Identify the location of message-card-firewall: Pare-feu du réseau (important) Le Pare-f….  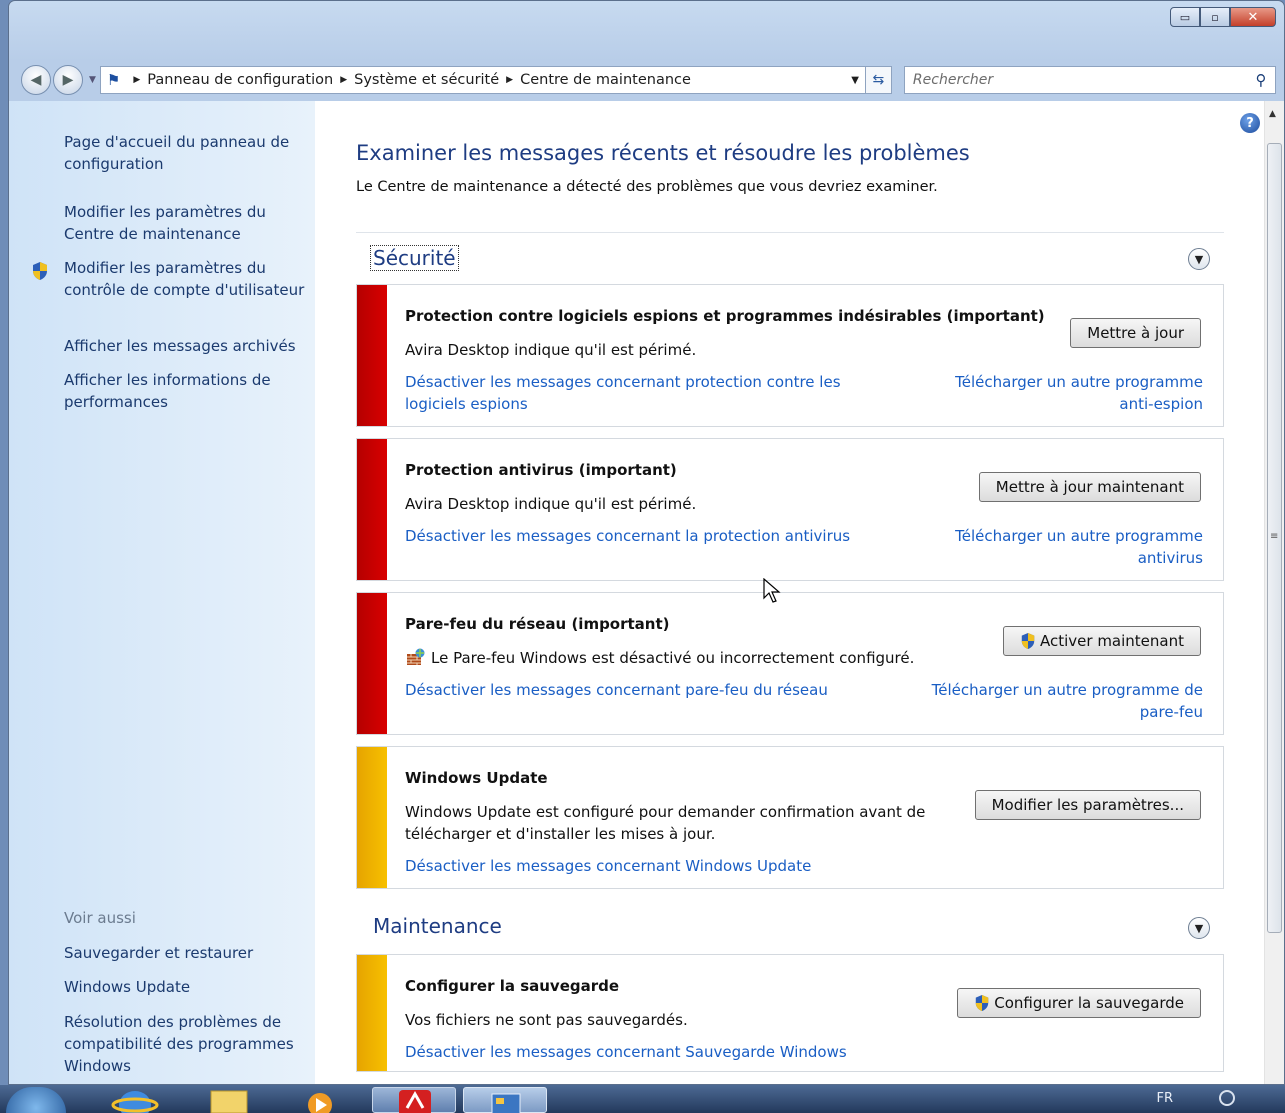
(790, 663).